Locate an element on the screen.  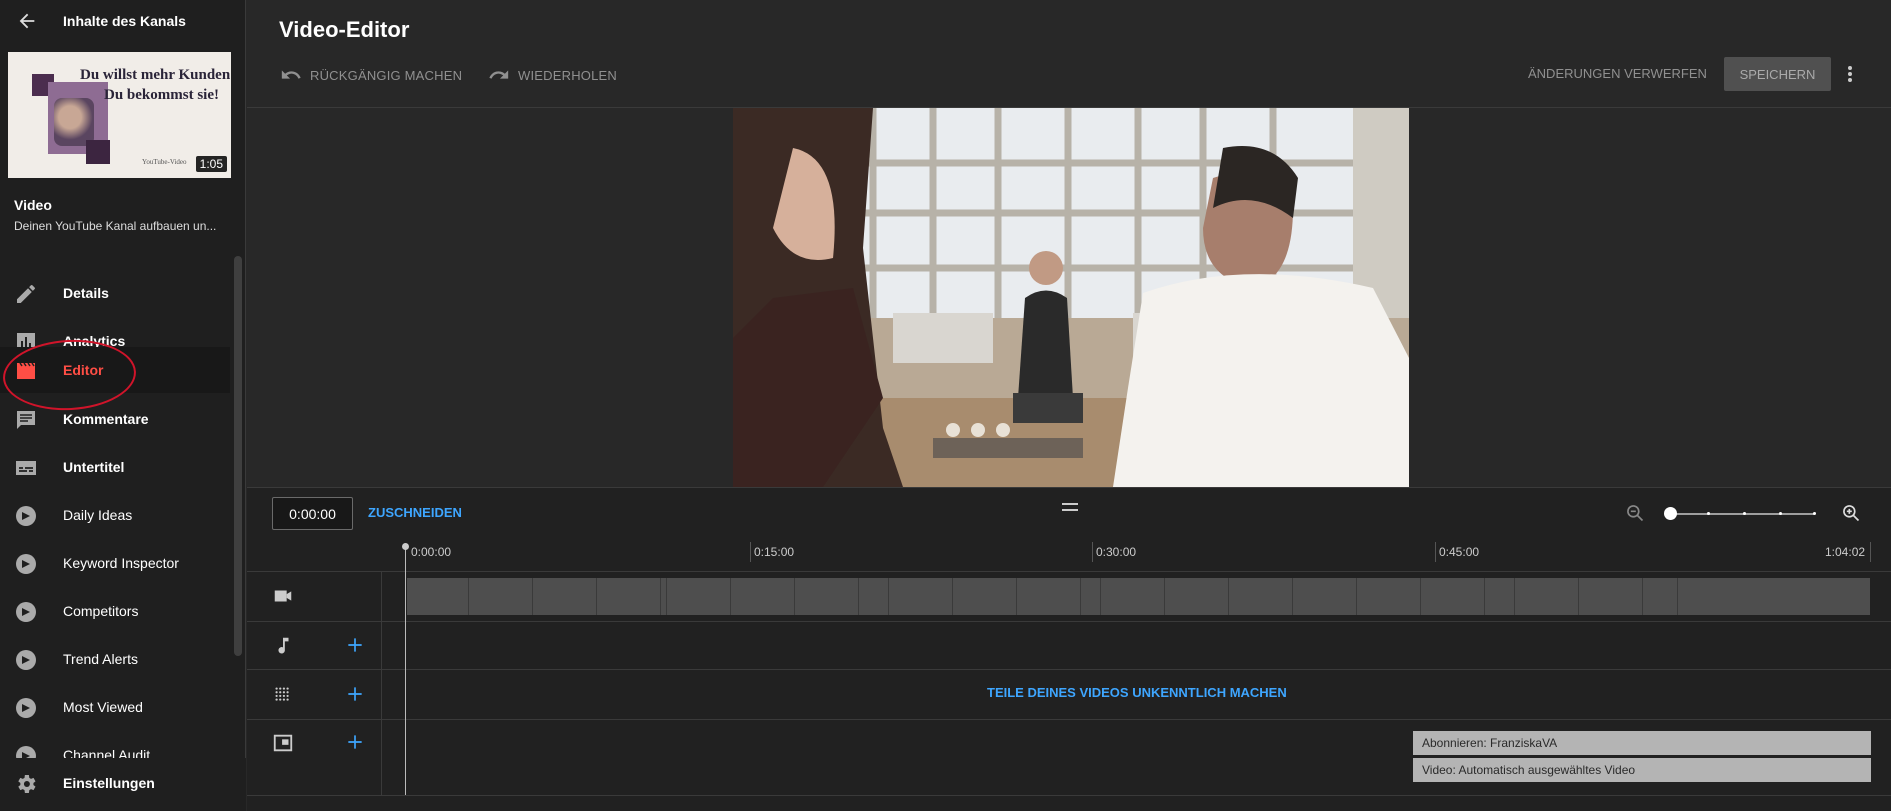
settings-label: Einstellungen is located at coordinates (109, 783).